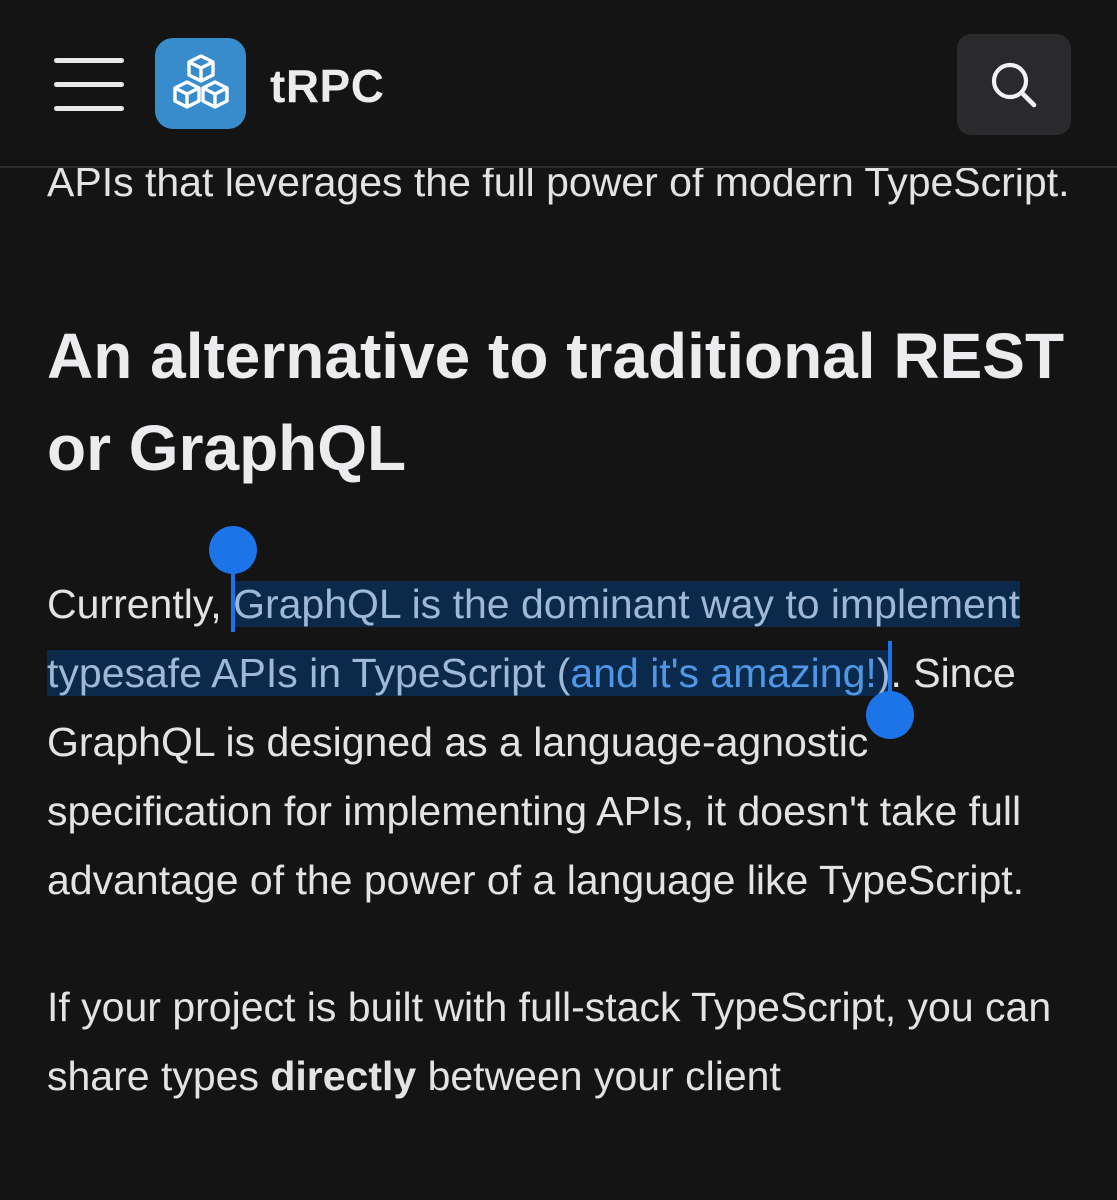 This screenshot has height=1200, width=1117. I want to click on paragraph-lead: Currently,, so click(140, 604).